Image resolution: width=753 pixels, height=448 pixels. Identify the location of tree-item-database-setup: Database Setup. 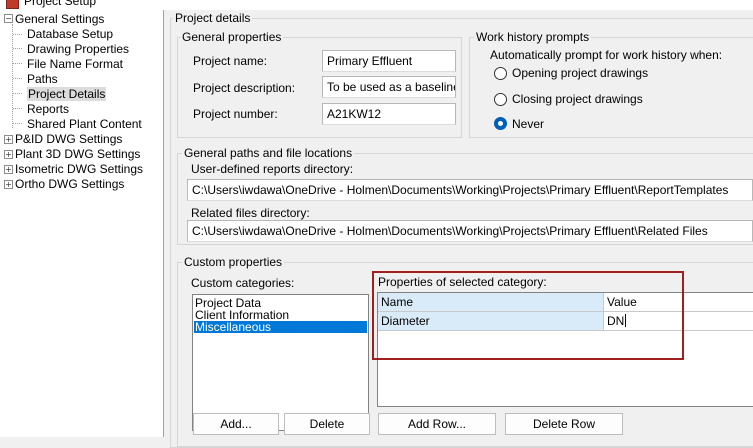
(70, 34).